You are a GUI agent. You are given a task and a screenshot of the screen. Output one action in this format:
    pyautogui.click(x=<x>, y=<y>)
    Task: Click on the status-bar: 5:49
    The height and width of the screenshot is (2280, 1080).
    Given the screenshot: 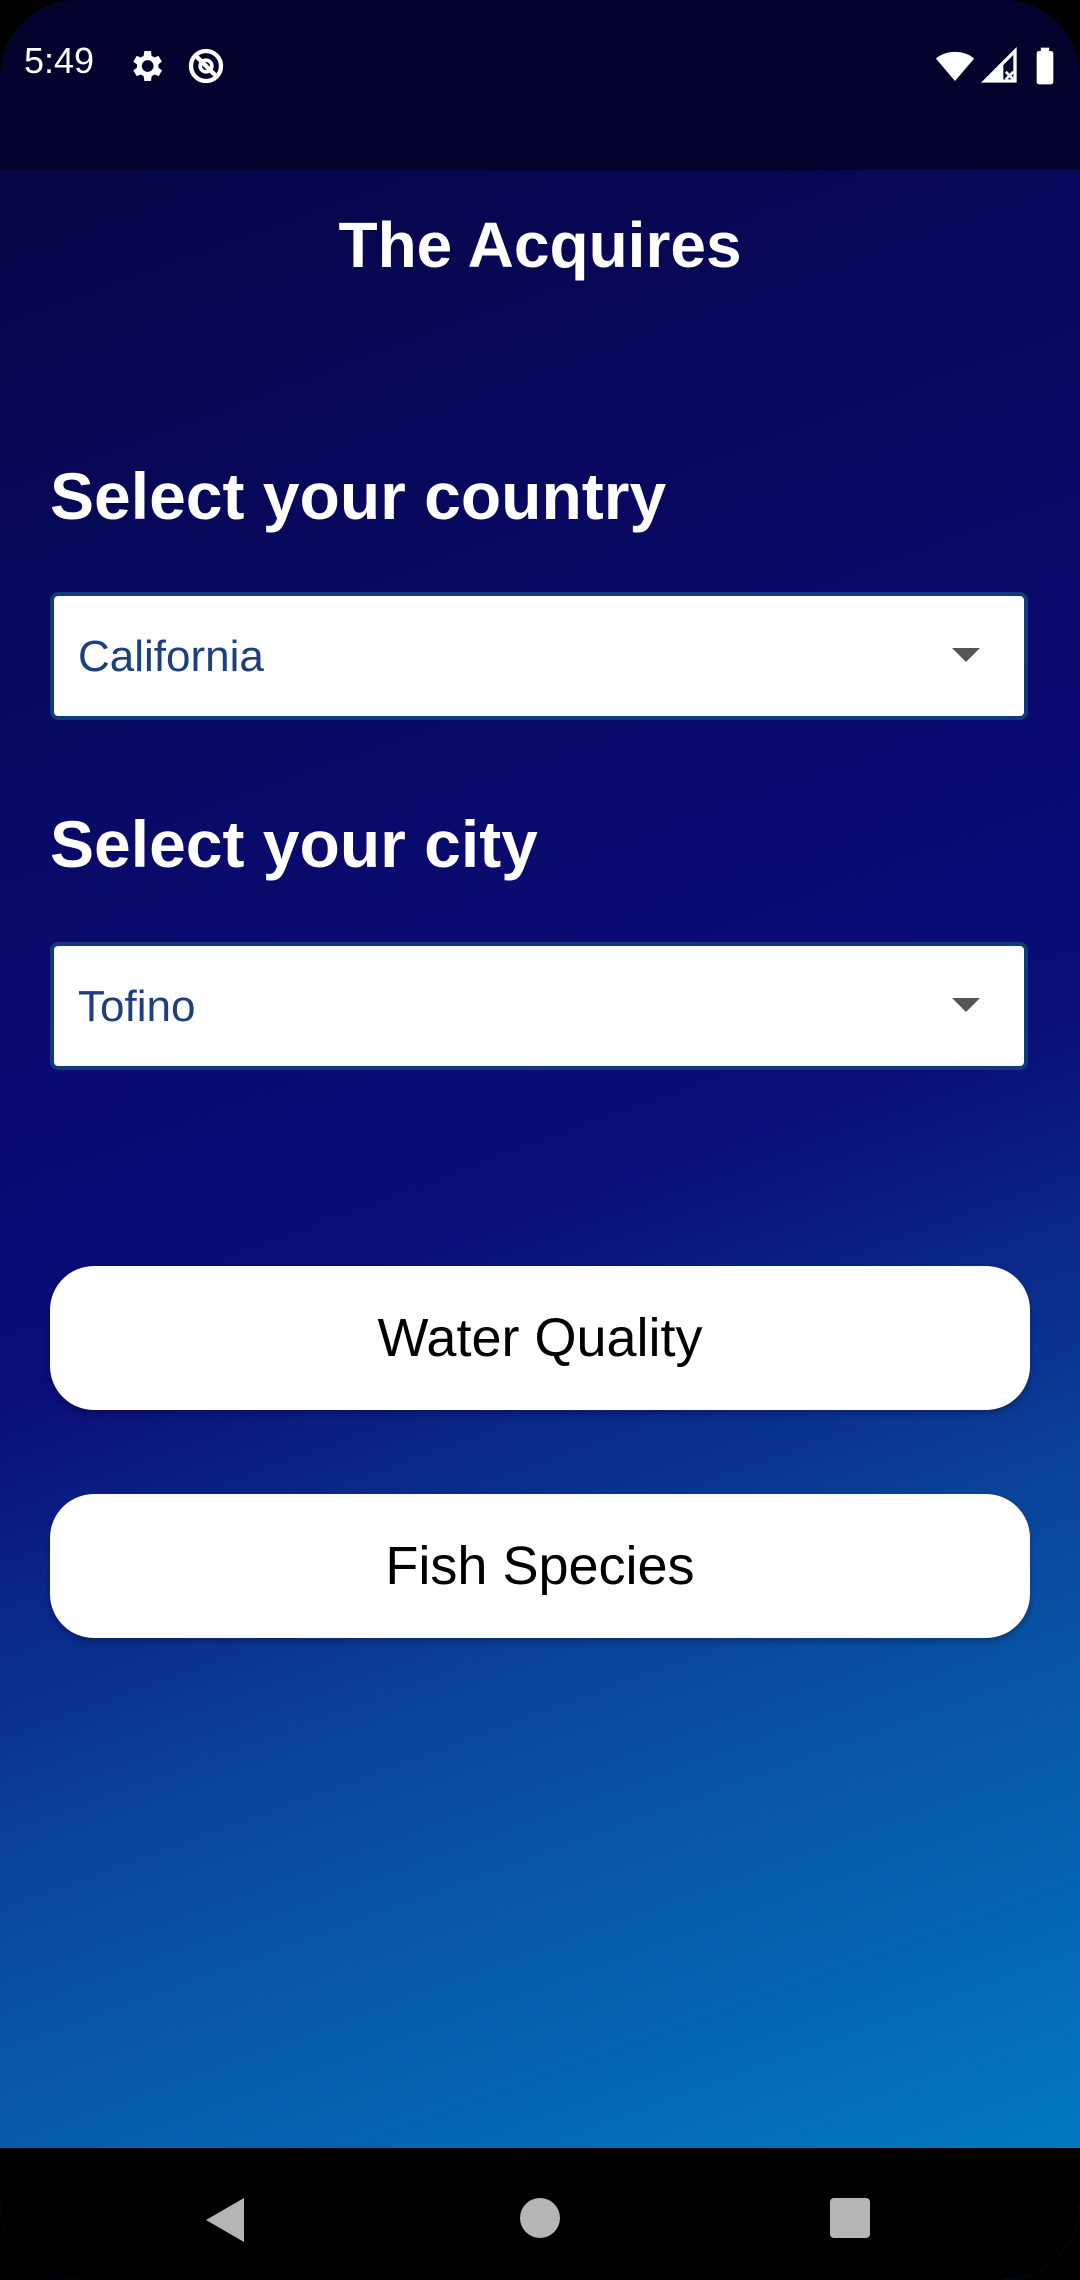 What is the action you would take?
    pyautogui.click(x=540, y=85)
    